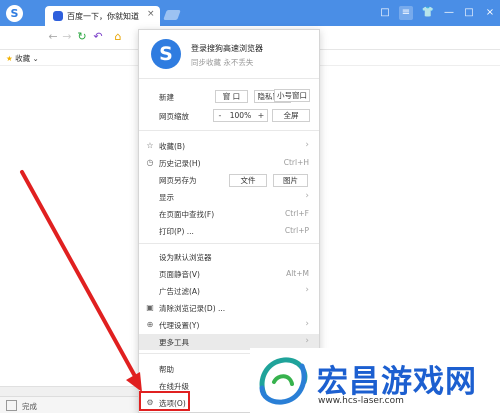  I want to click on fullscreen-button: 全屏, so click(291, 115).